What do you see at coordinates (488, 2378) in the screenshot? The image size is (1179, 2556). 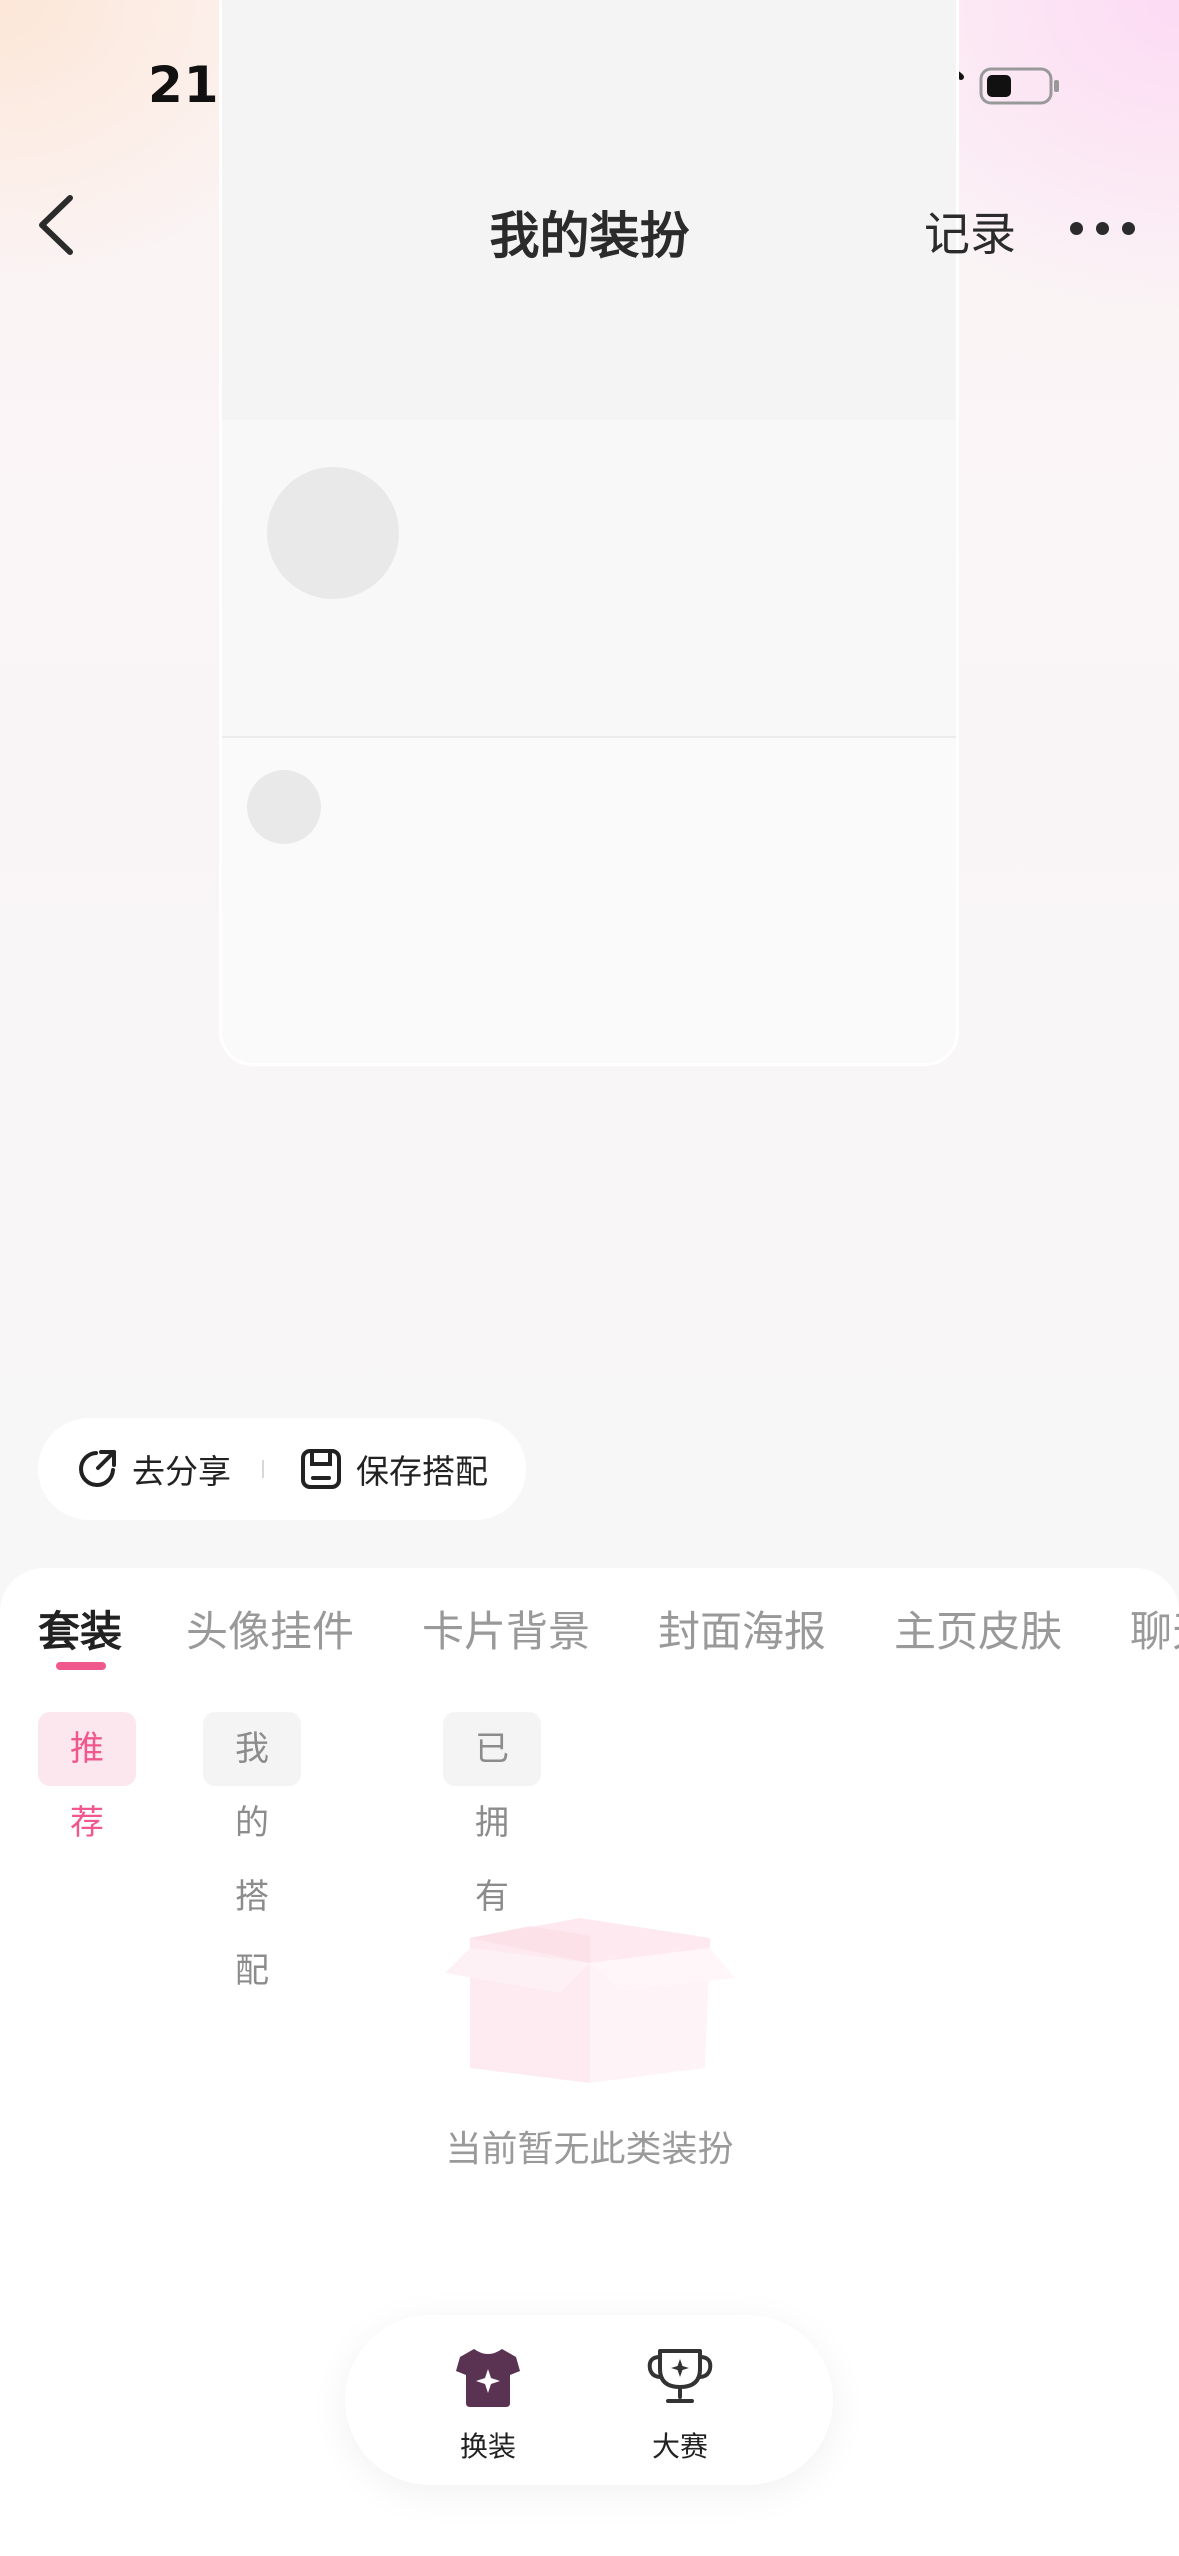 I see `outfit-icon` at bounding box center [488, 2378].